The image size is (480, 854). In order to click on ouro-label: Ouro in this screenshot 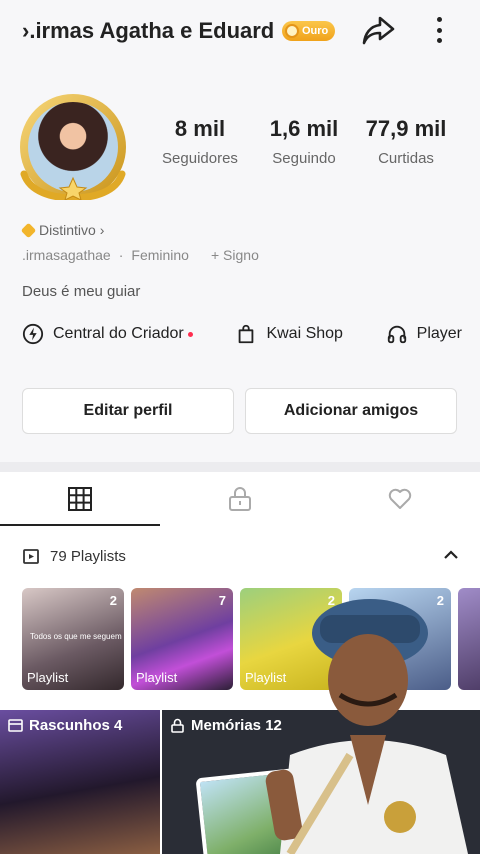, I will do `click(315, 31)`.